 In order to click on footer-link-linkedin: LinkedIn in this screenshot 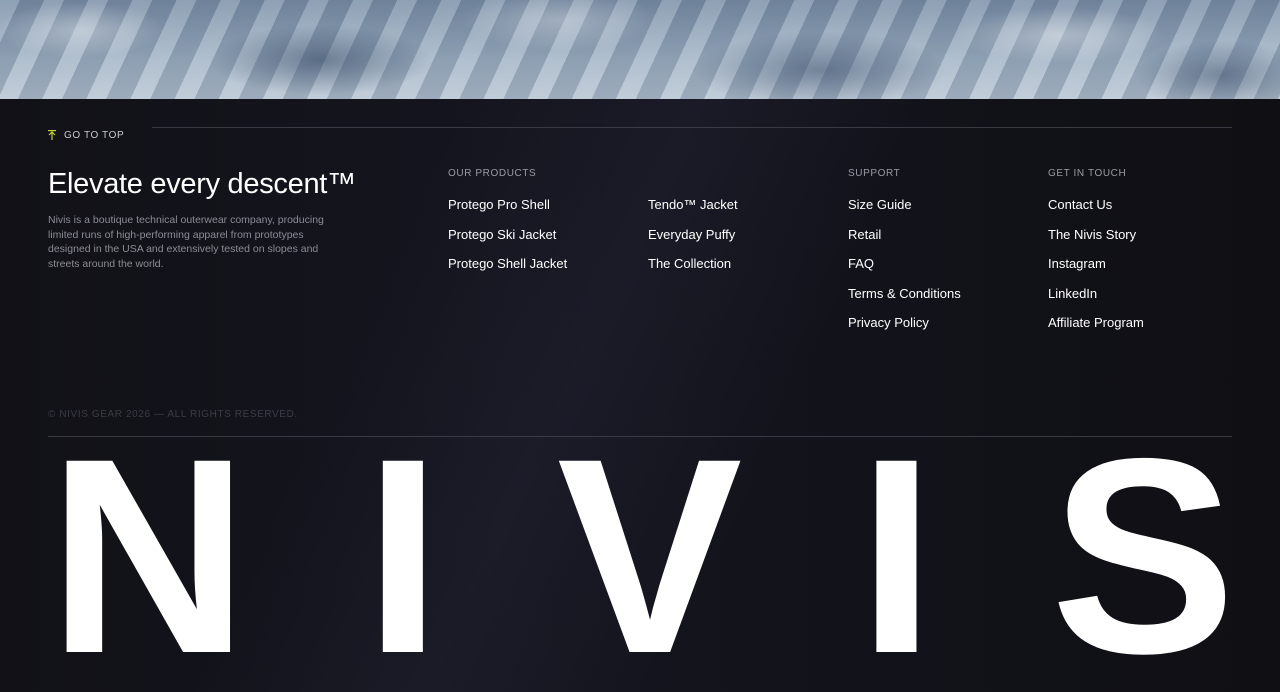, I will do `click(1096, 301)`.